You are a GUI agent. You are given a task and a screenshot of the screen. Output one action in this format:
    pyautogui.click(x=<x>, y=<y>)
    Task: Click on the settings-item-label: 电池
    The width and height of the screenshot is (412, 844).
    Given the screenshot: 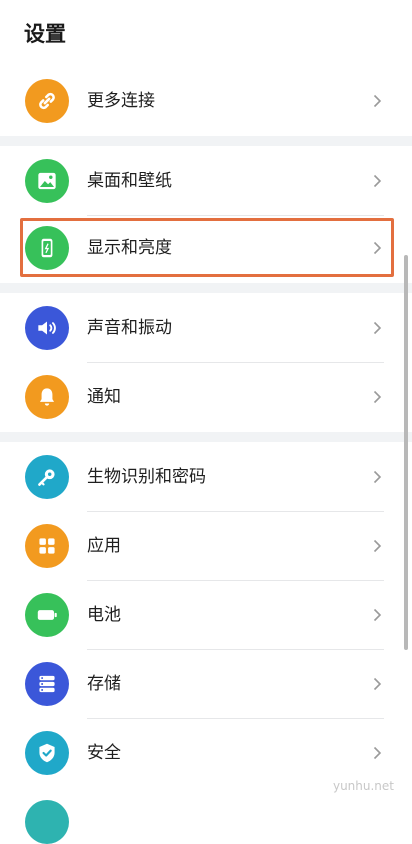 What is the action you would take?
    pyautogui.click(x=104, y=615)
    